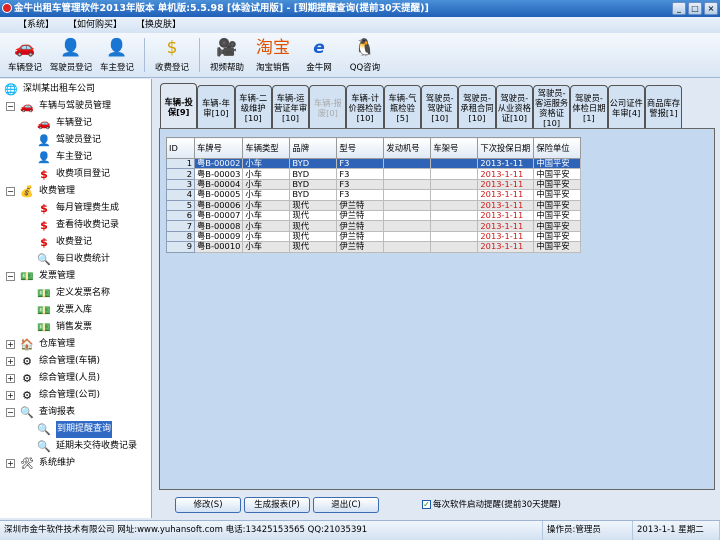 Image resolution: width=720 pixels, height=540 pixels. I want to click on table-row: 6 粤B-00007 小车 现代 伊兰特 2013-1-11 中国平安, so click(374, 215).